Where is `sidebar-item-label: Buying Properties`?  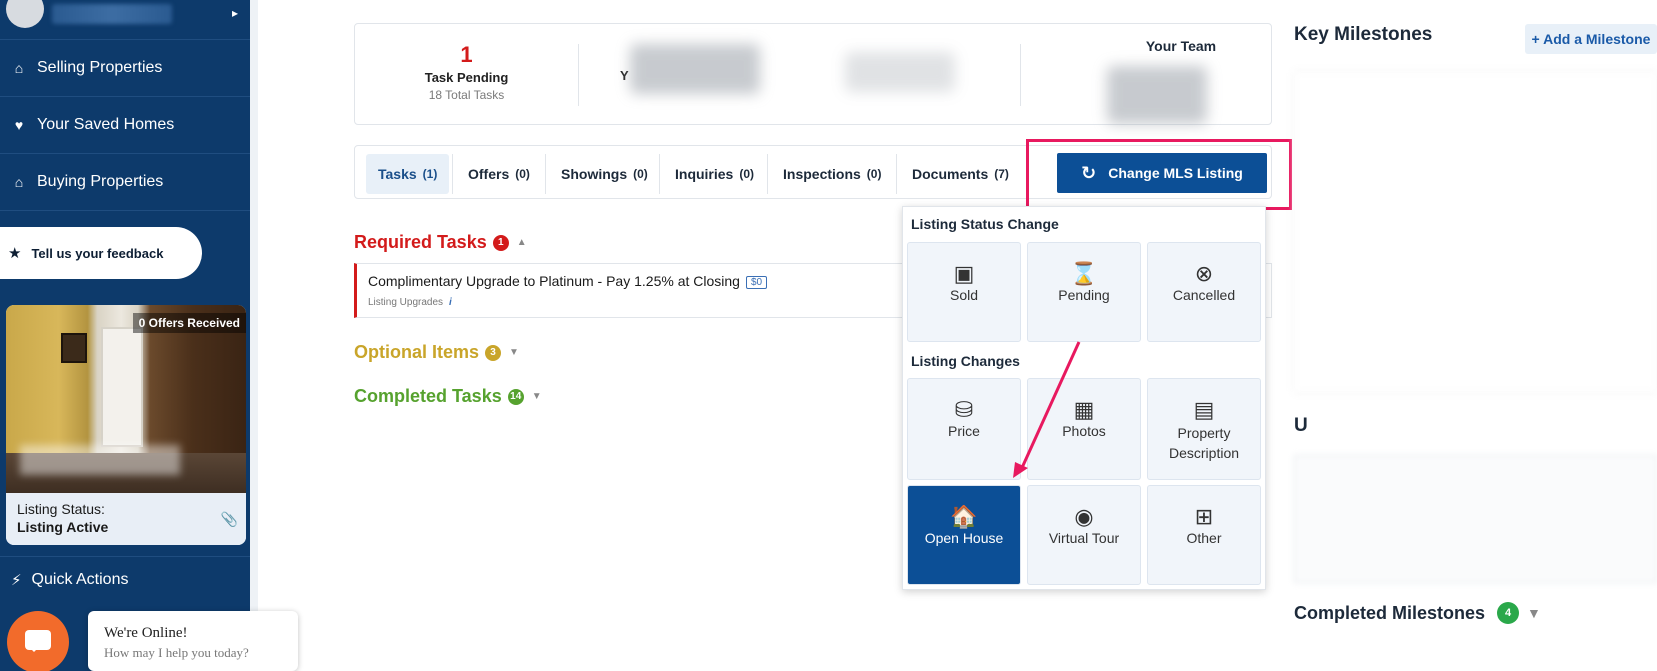
sidebar-item-label: Buying Properties is located at coordinates (100, 181).